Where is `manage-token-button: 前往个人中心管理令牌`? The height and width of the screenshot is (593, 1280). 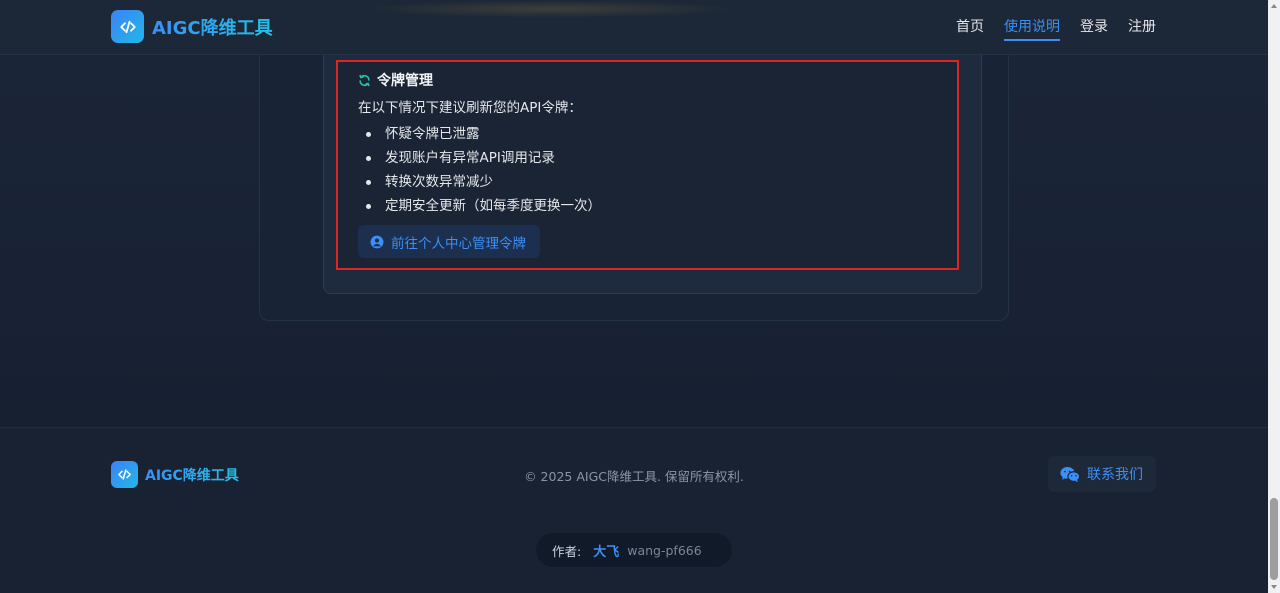 manage-token-button: 前往个人中心管理令牌 is located at coordinates (449, 241).